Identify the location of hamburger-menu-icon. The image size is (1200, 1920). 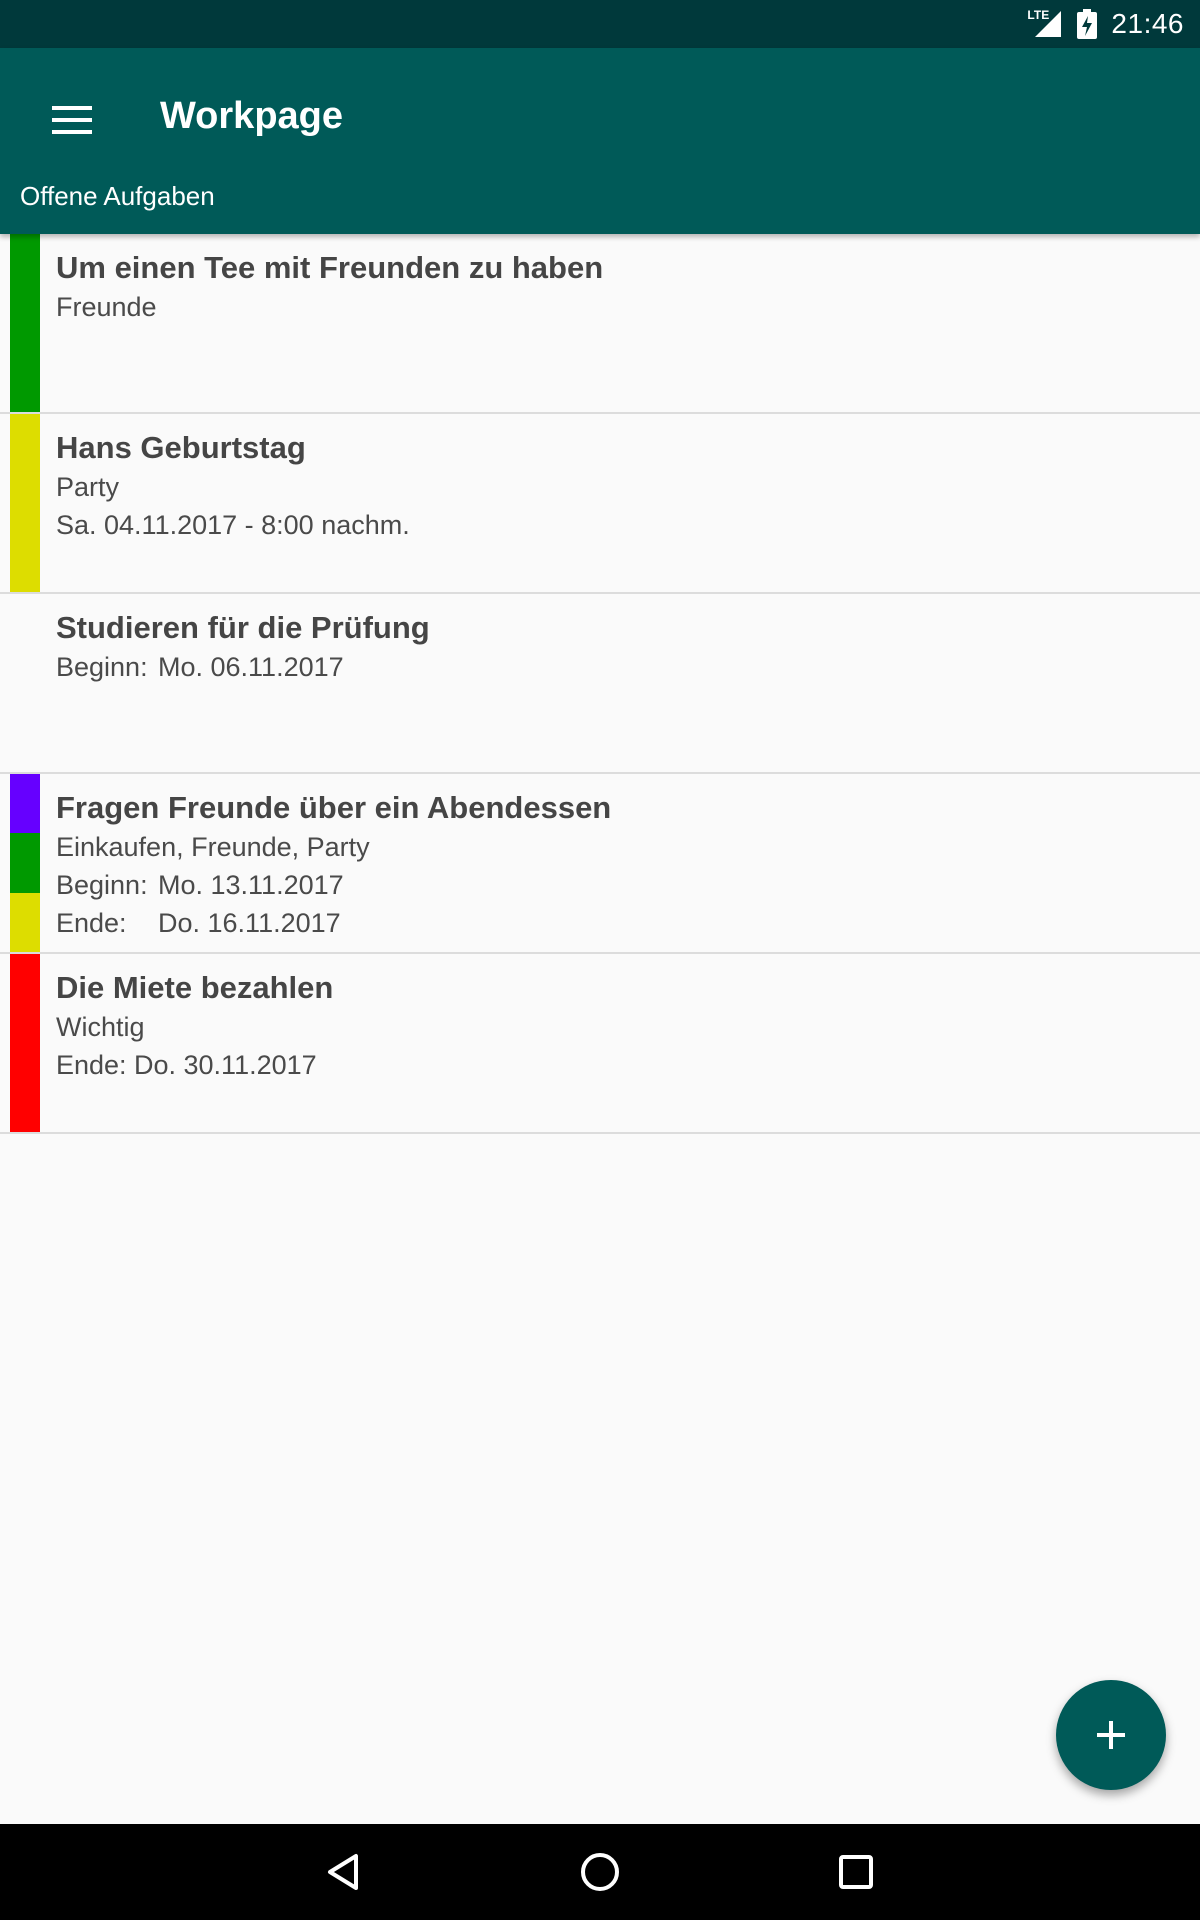
(72, 120).